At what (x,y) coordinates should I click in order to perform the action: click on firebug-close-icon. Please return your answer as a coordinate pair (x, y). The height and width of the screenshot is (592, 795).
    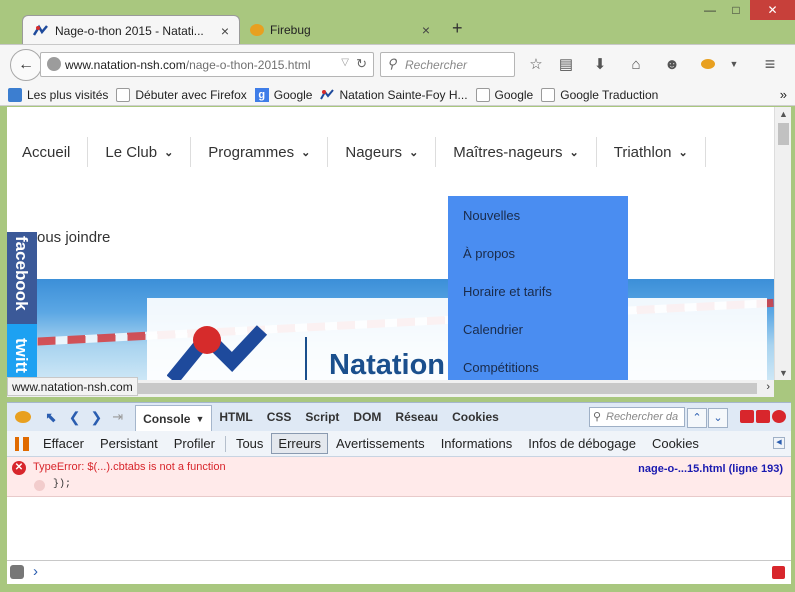
    Looking at the image, I should click on (779, 416).